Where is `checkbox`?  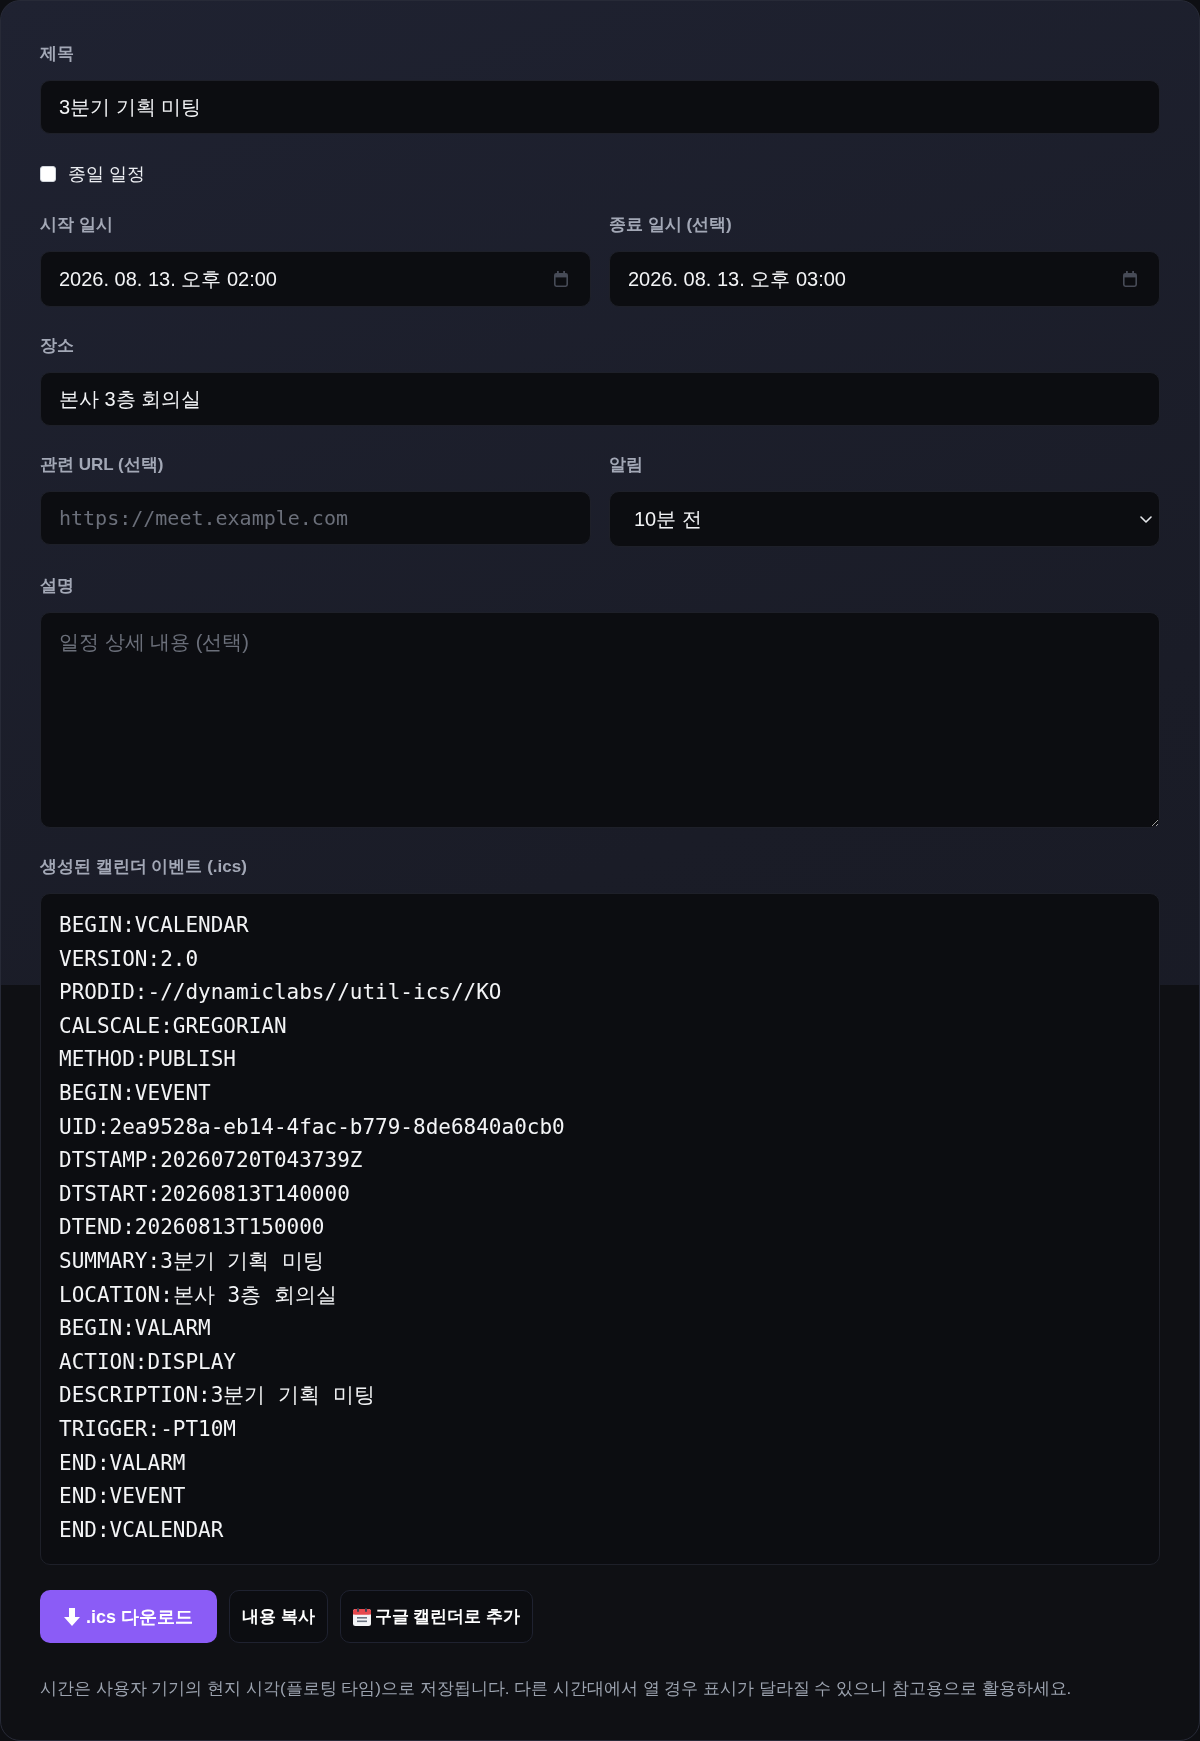 checkbox is located at coordinates (48, 174).